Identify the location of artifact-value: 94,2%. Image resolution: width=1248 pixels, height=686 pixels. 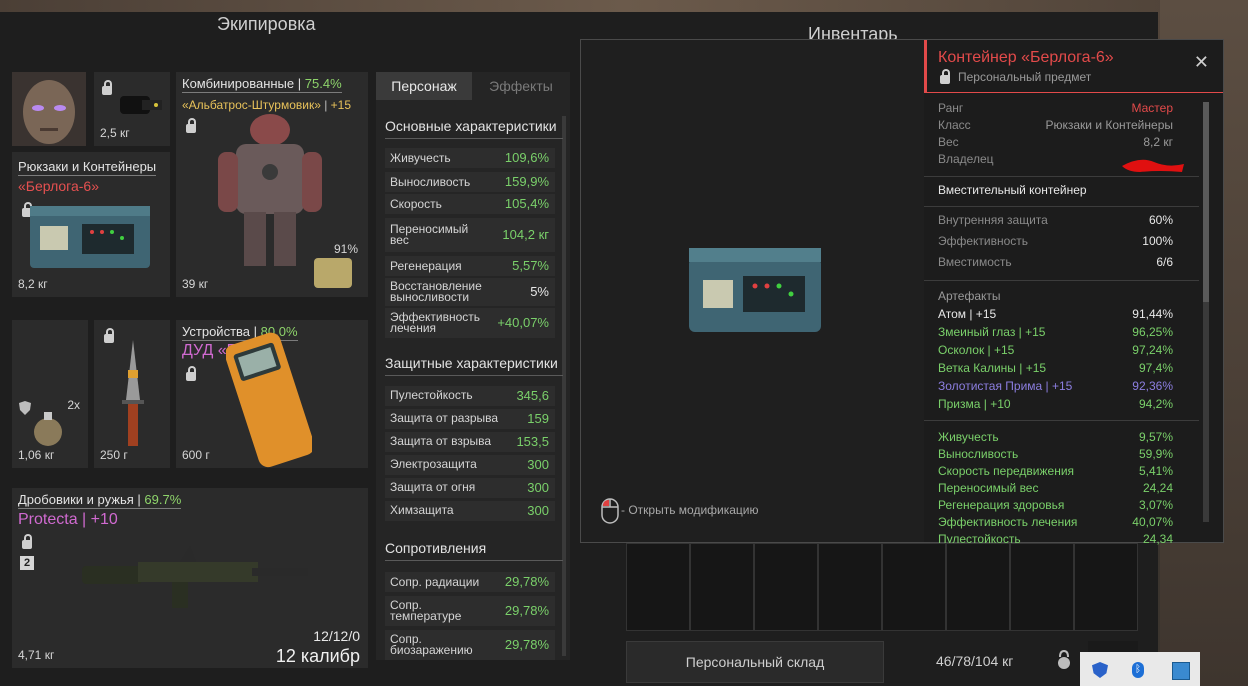
(1155, 404).